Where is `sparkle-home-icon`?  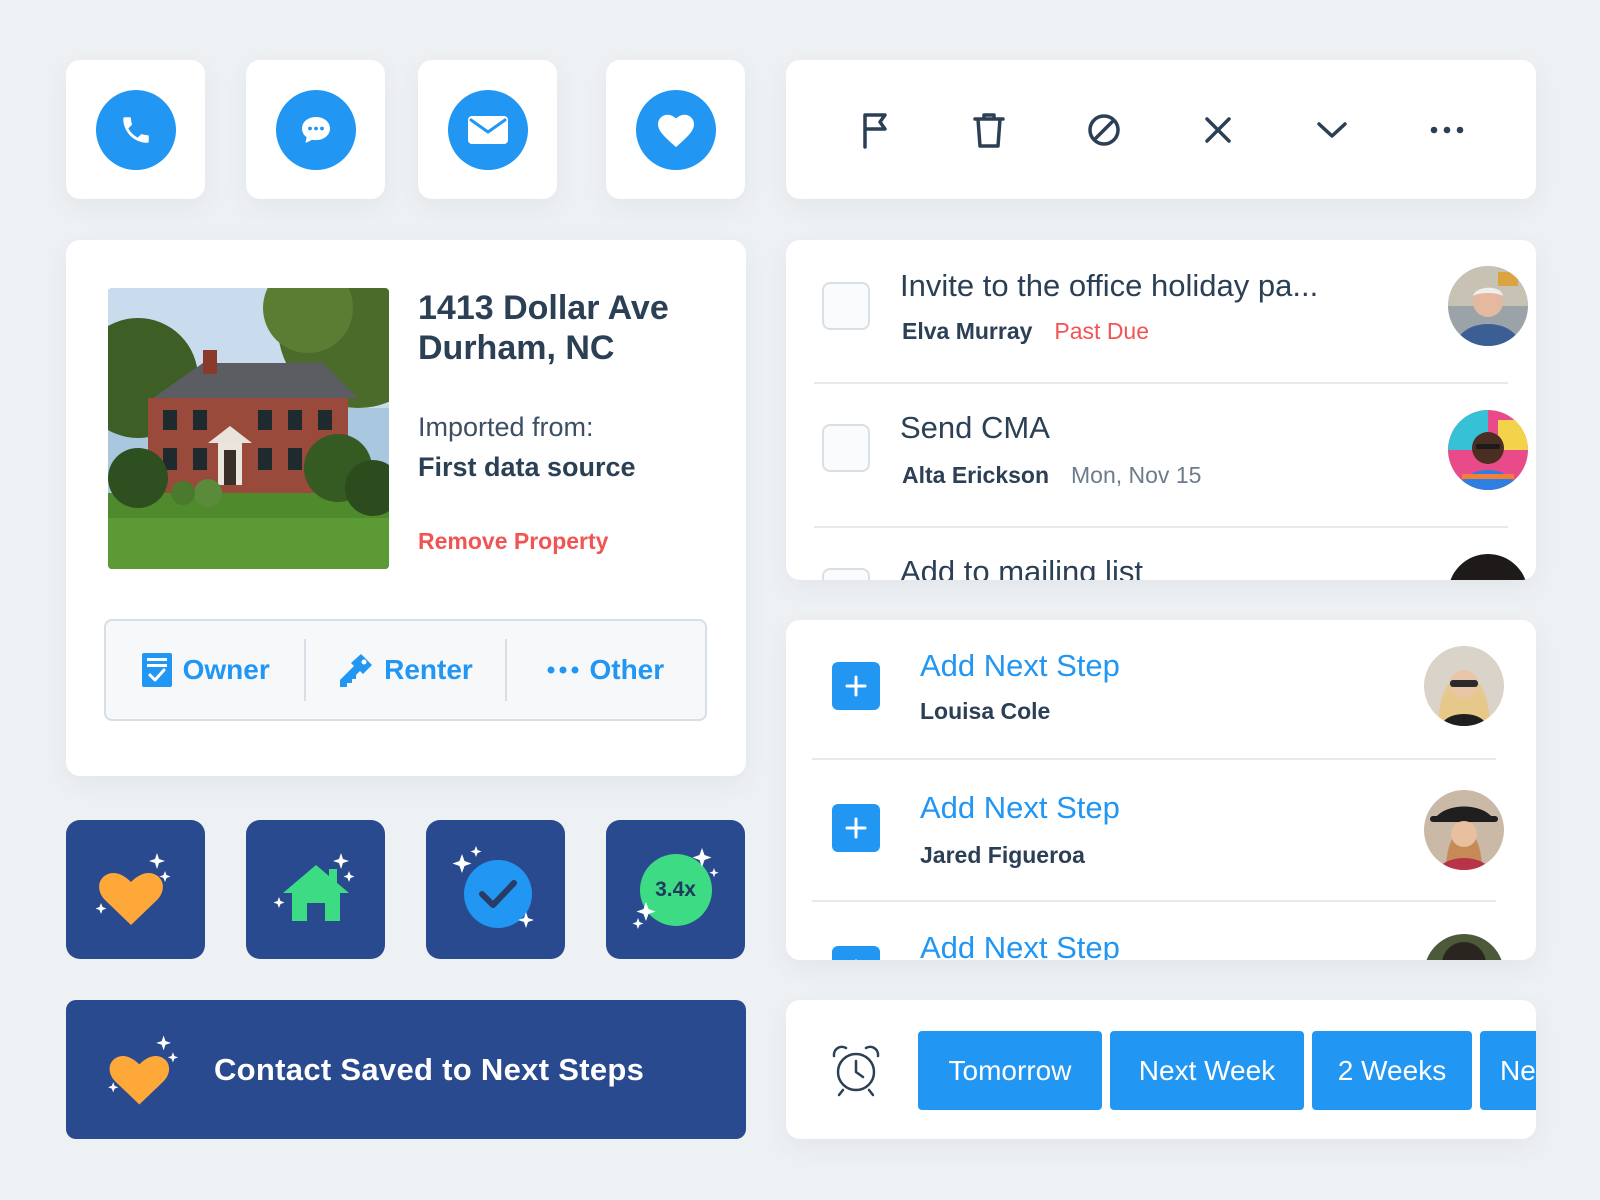 sparkle-home-icon is located at coordinates (313, 886).